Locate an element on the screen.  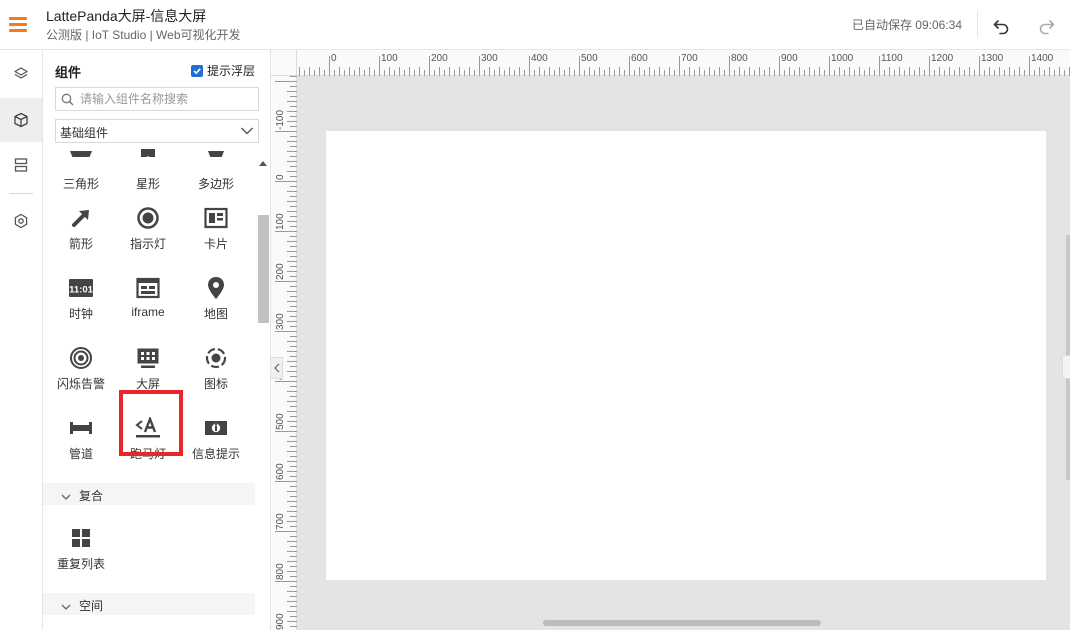
icon-icon is located at coordinates (216, 358).